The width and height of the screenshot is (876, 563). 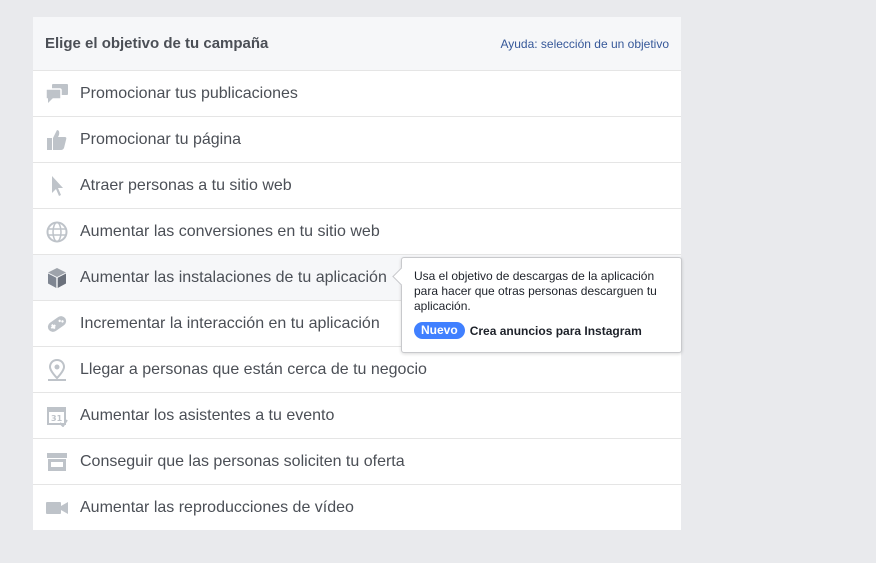 What do you see at coordinates (57, 324) in the screenshot?
I see `gamepad-icon` at bounding box center [57, 324].